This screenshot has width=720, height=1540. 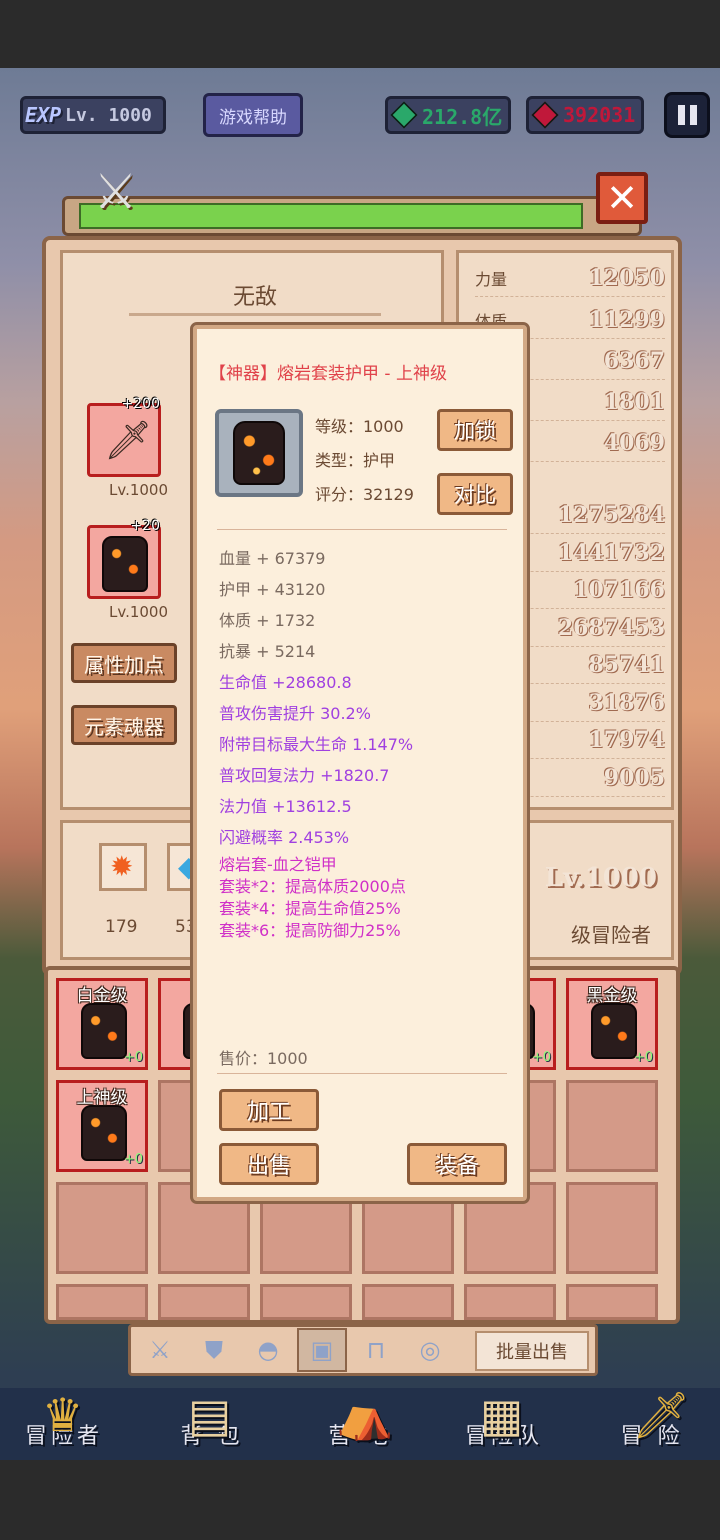 I want to click on item-icon-frame, so click(x=259, y=453).